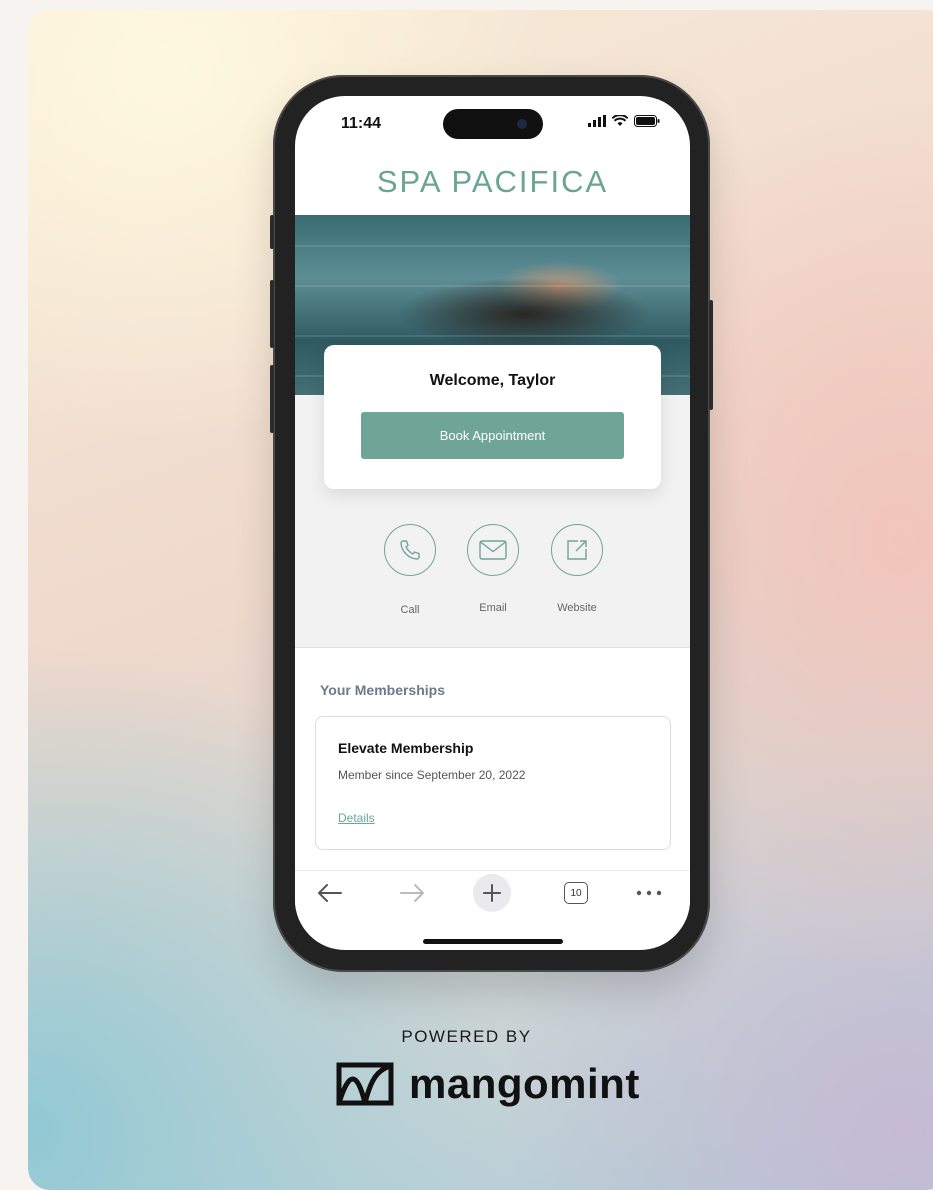 The height and width of the screenshot is (1190, 933). Describe the element at coordinates (493, 550) in the screenshot. I see `mail-icon` at that location.